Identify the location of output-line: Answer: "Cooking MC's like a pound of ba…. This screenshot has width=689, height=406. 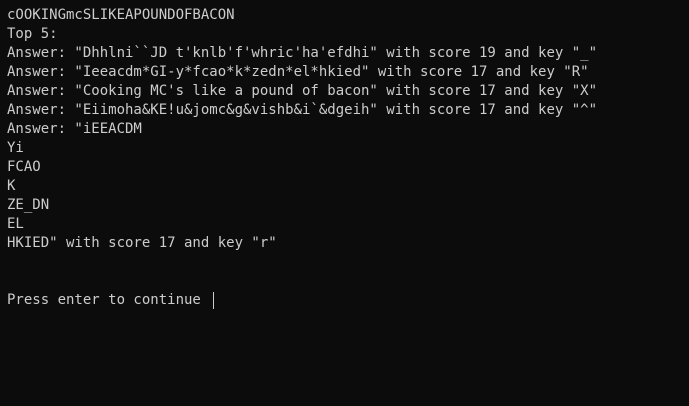
(302, 91).